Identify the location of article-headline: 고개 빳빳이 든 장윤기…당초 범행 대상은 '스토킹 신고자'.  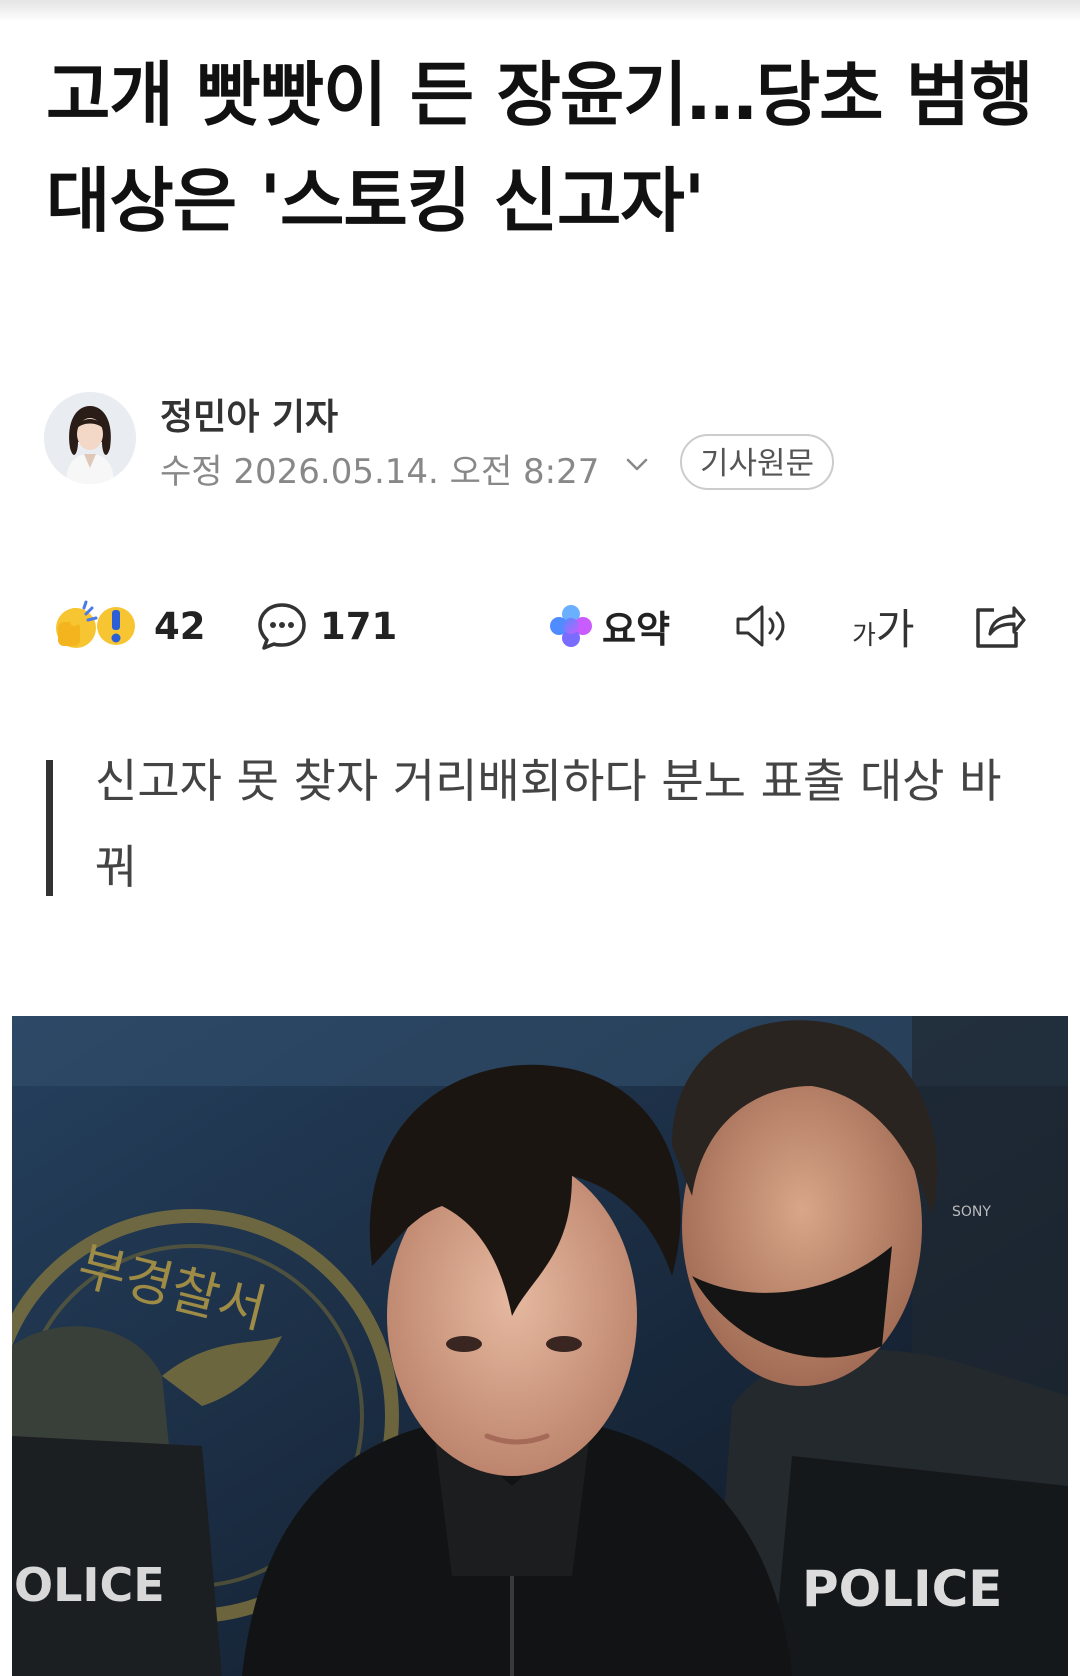
(540, 148).